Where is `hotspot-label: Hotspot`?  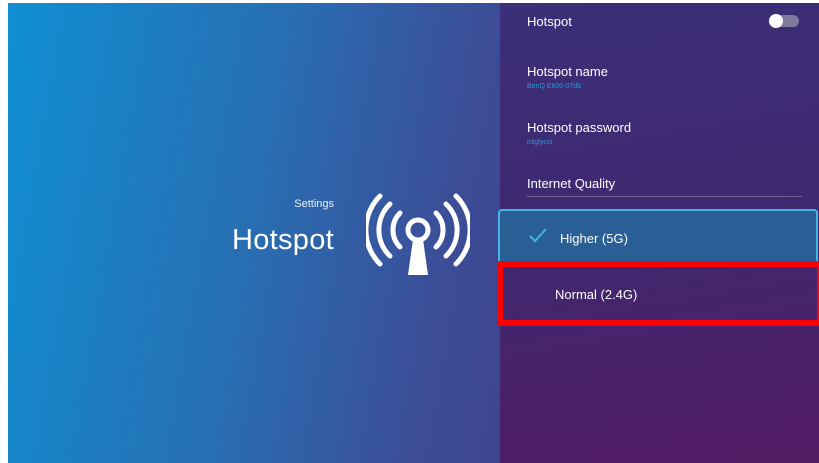 hotspot-label: Hotspot is located at coordinates (549, 21).